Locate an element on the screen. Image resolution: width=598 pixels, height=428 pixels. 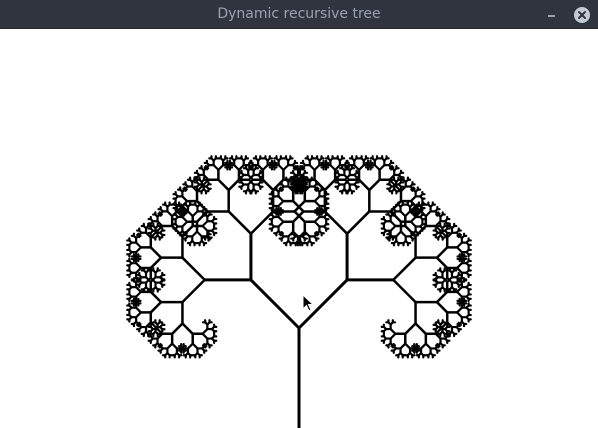
window-title: Dynamic recursive tree is located at coordinates (299, 14).